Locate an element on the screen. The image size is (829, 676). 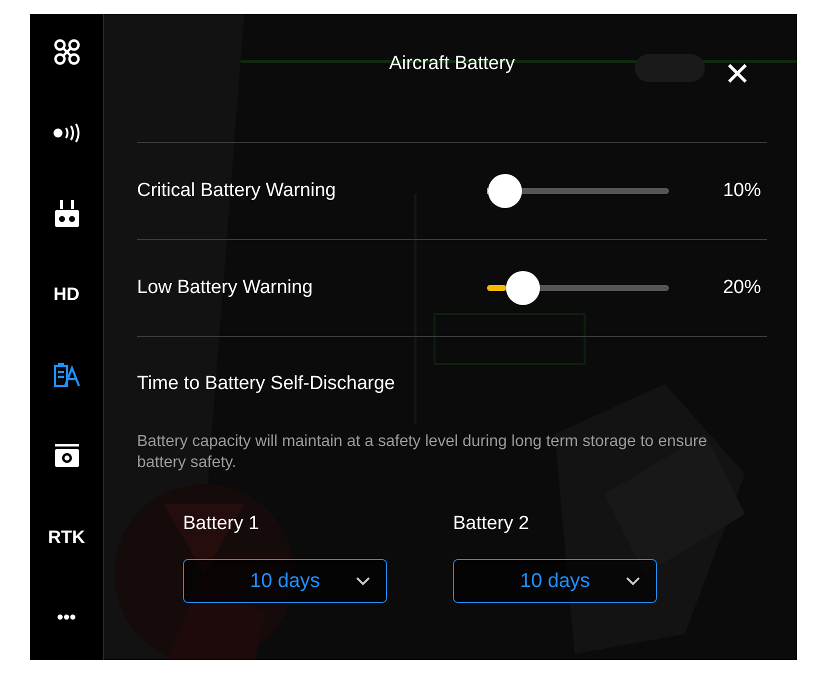
section-heading: Time to Battery Self-Discharge is located at coordinates (266, 384).